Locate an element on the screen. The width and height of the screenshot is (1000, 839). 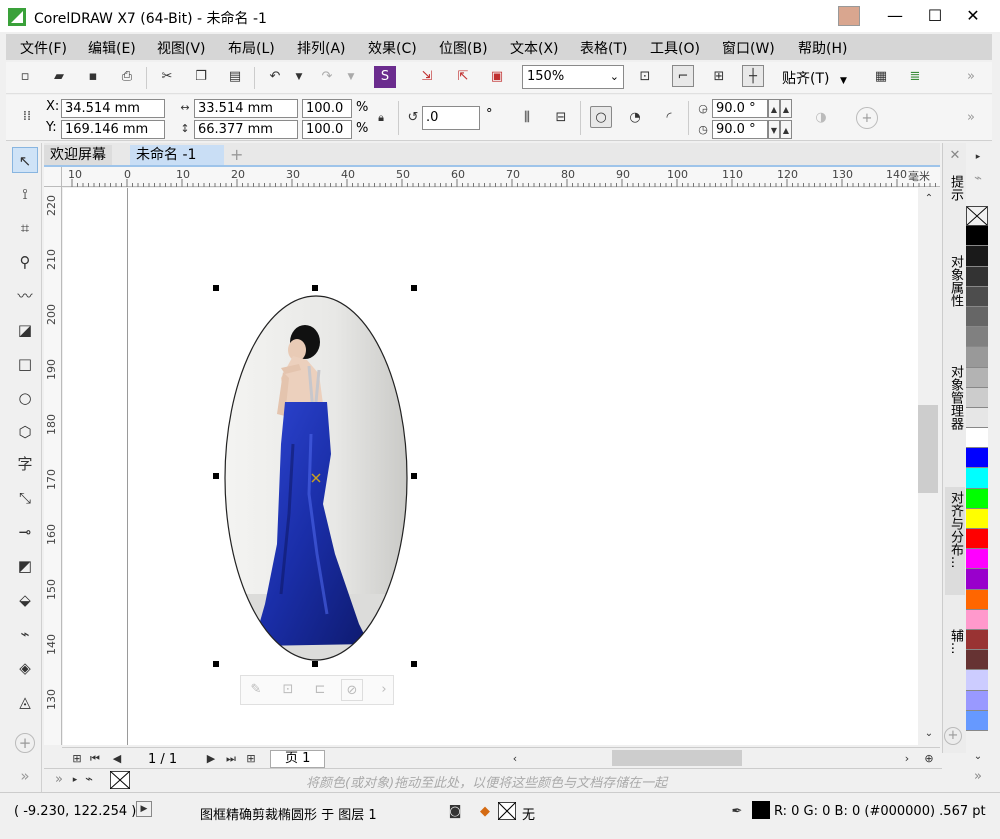
redo-icon: ↷ is located at coordinates (327, 77).